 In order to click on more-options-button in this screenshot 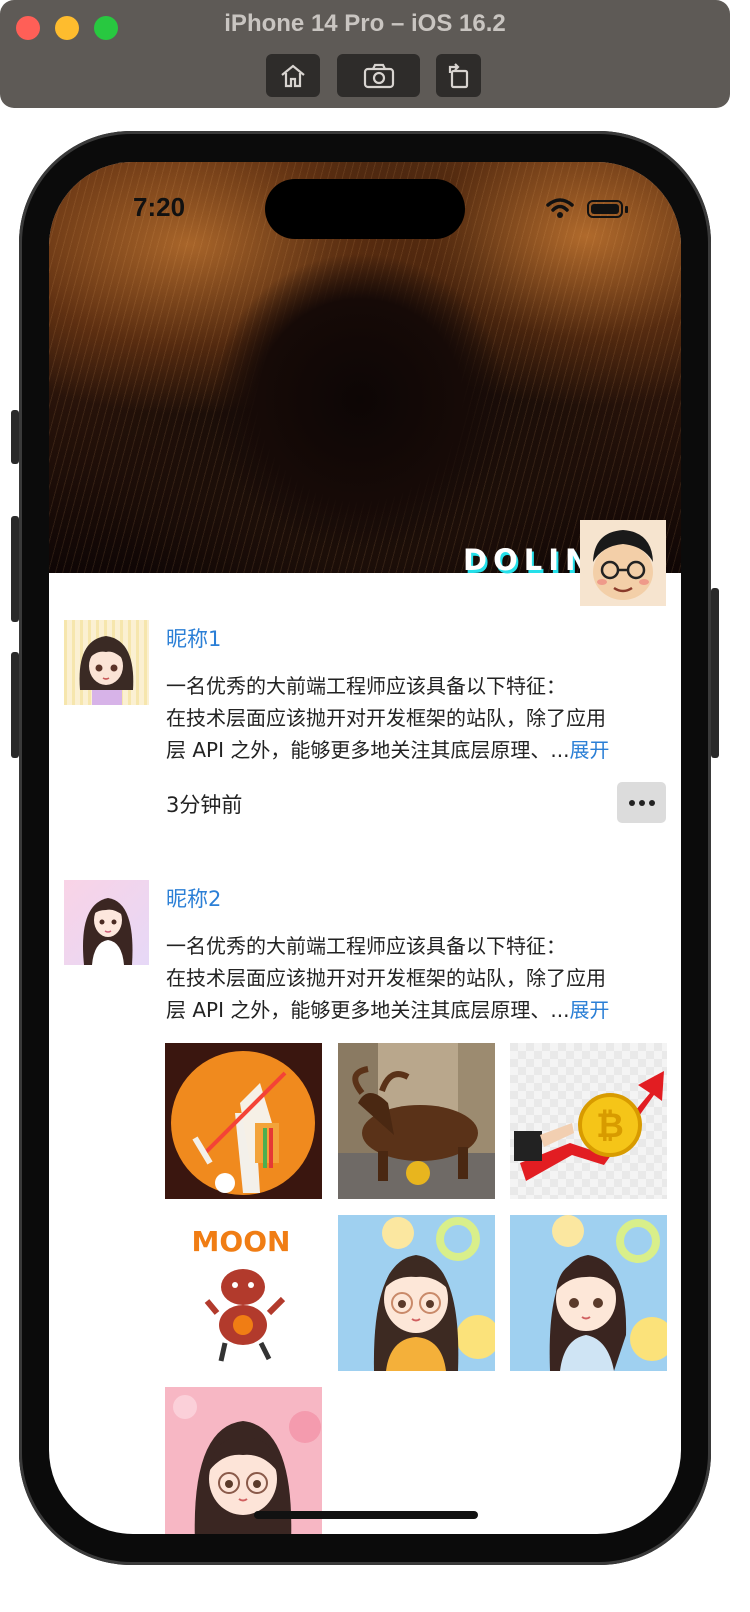, I will do `click(641, 802)`.